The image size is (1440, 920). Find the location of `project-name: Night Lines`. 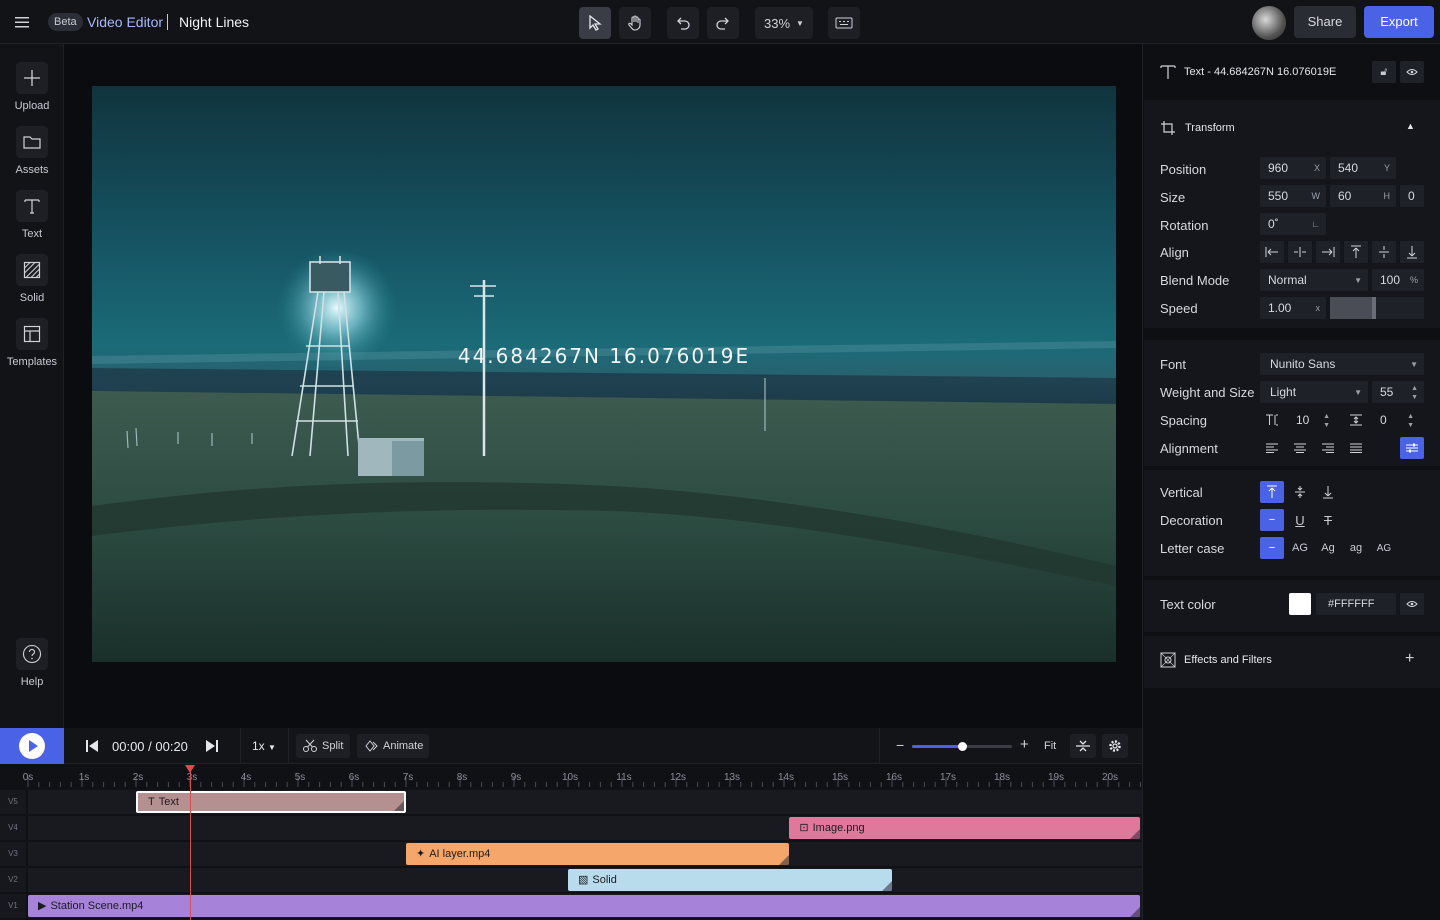

project-name: Night Lines is located at coordinates (214, 22).